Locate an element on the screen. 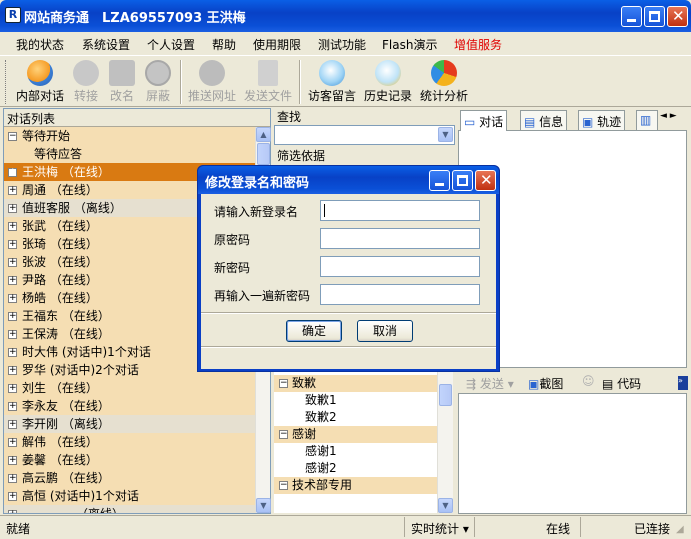 This screenshot has width=691, height=539. menu-system-settings: 系统设置 is located at coordinates (106, 44).